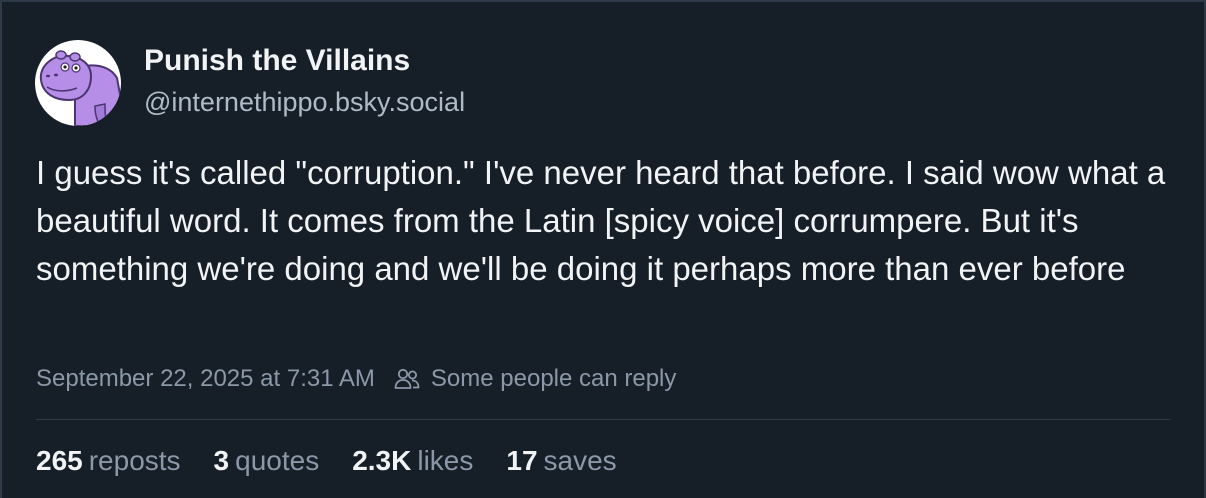 The width and height of the screenshot is (1206, 498). I want to click on likes-stat: 2.3K likes, so click(412, 461).